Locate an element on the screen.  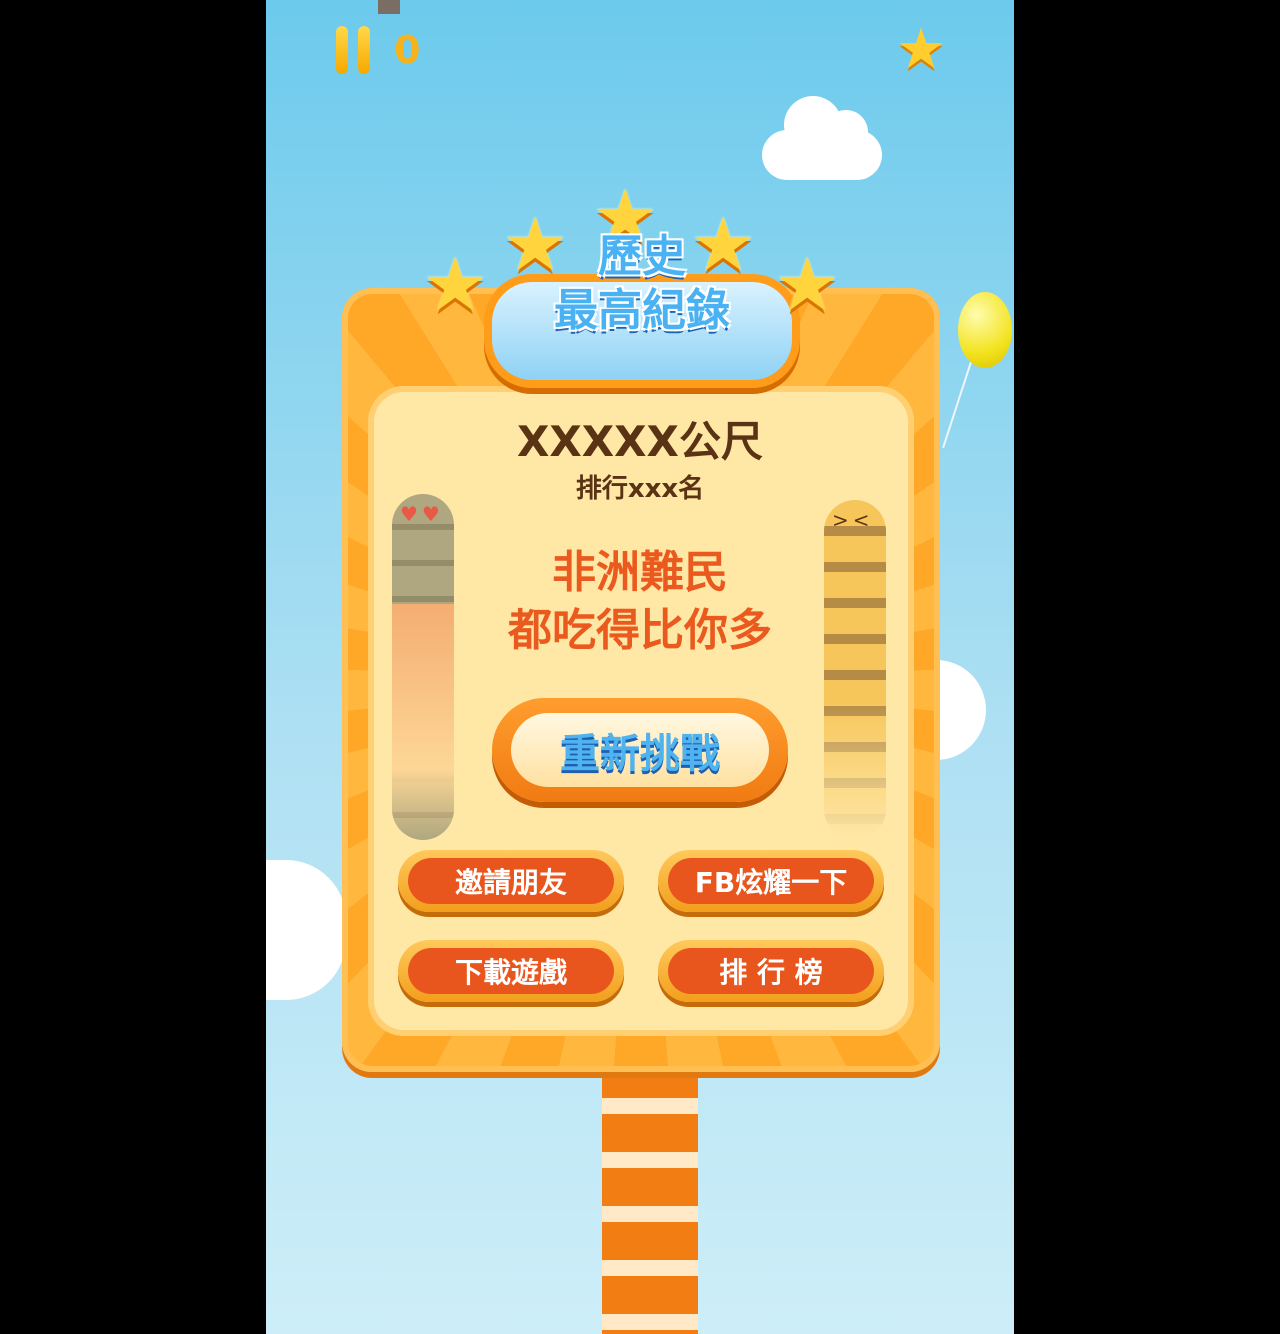
title-line-2: 最高紀錄 is located at coordinates (642, 310).